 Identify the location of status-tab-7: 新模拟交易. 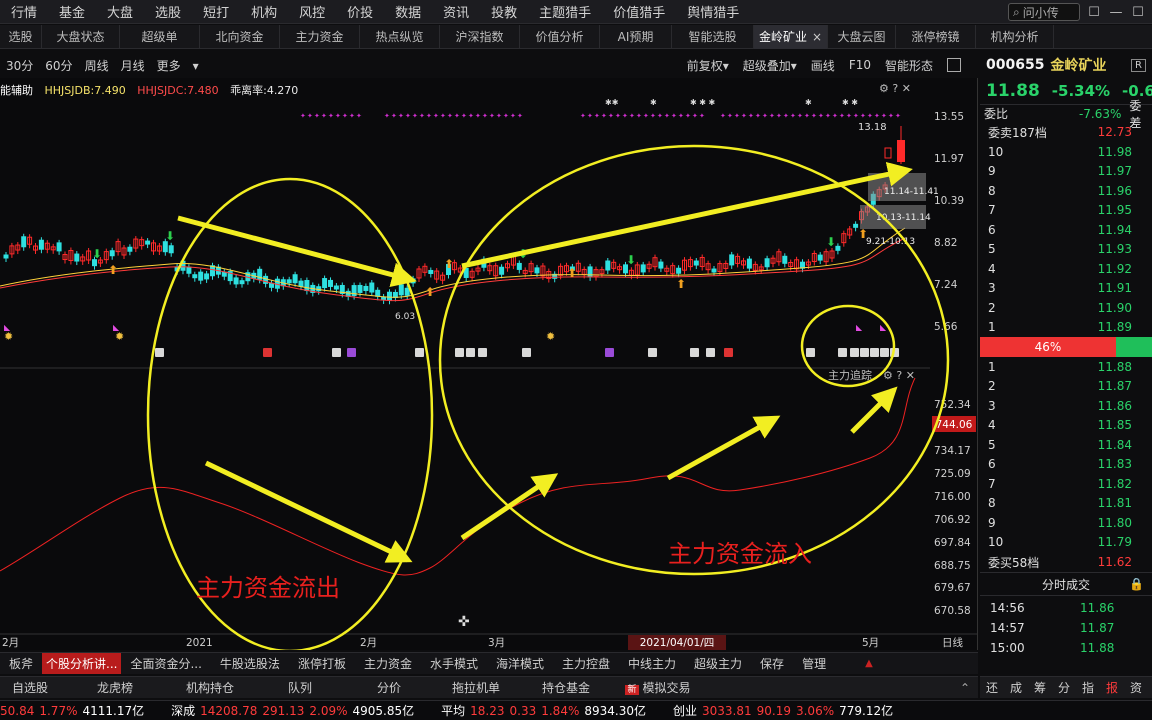
(658, 687).